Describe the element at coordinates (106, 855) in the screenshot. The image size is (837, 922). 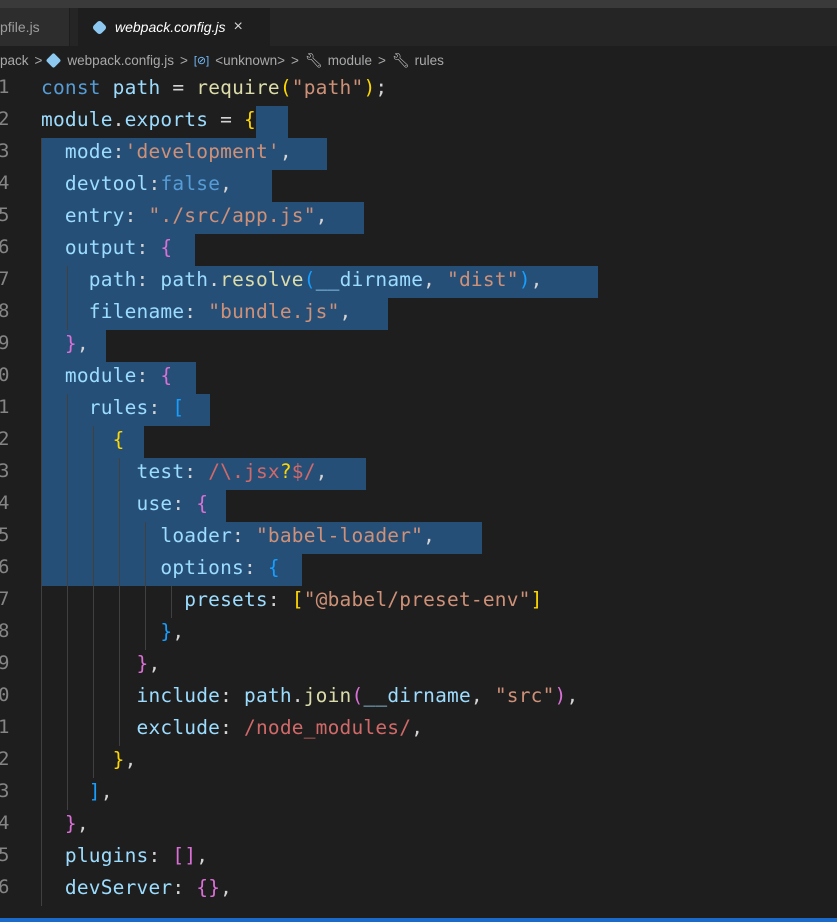
I see `code-token: plugins` at that location.